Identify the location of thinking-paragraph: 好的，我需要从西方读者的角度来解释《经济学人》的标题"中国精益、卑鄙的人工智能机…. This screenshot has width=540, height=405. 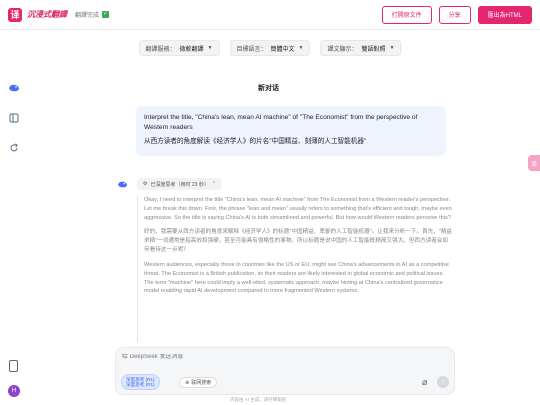
(298, 241).